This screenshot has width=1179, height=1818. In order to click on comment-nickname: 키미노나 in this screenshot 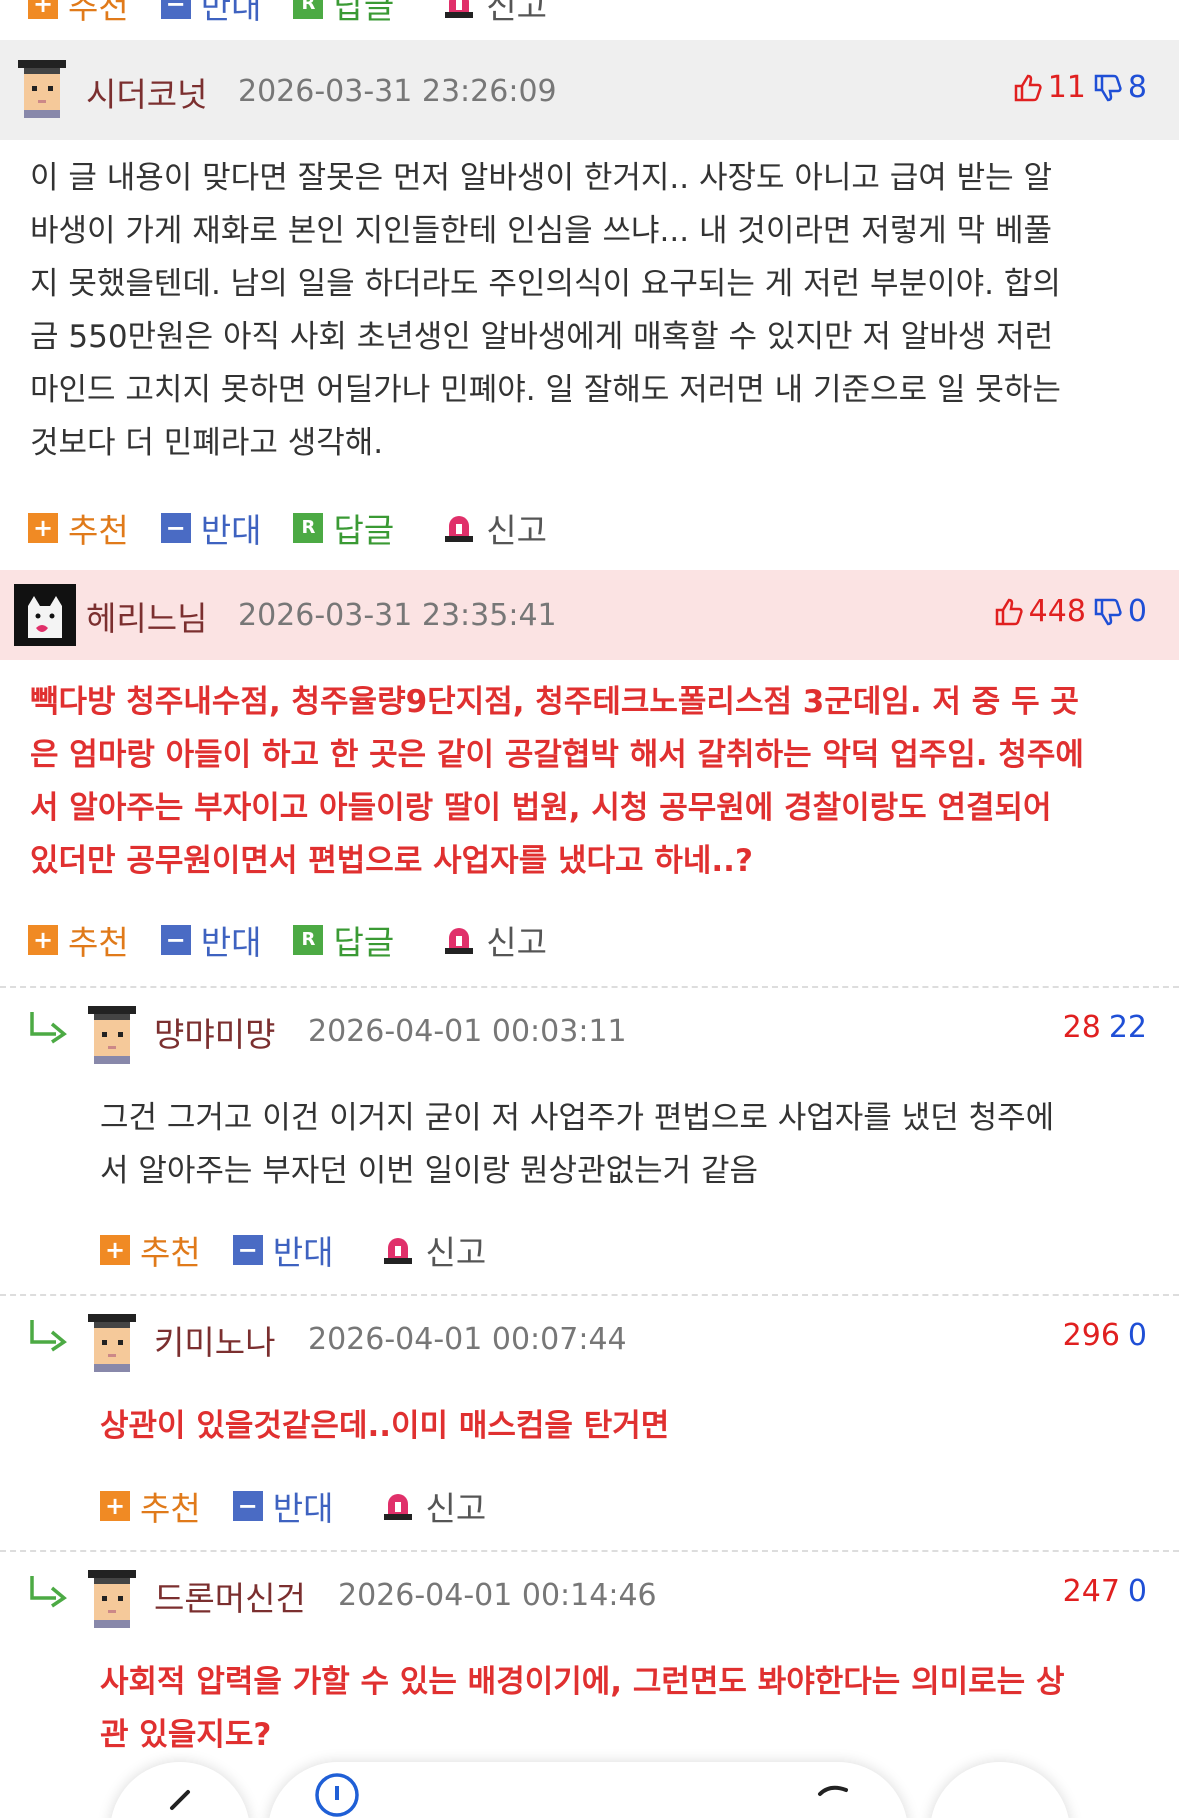, I will do `click(214, 1340)`.